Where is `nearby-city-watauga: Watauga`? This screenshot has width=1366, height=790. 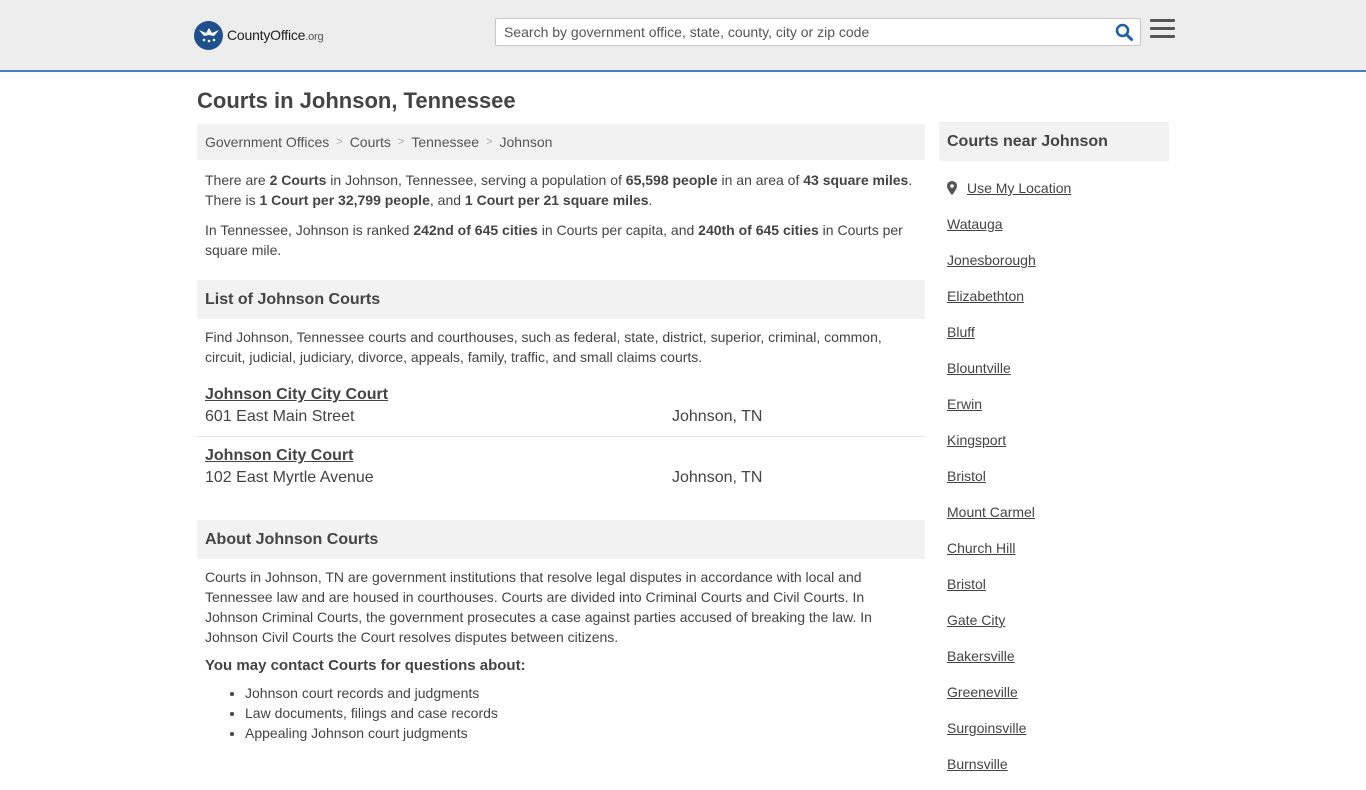 nearby-city-watauga: Watauga is located at coordinates (1058, 232).